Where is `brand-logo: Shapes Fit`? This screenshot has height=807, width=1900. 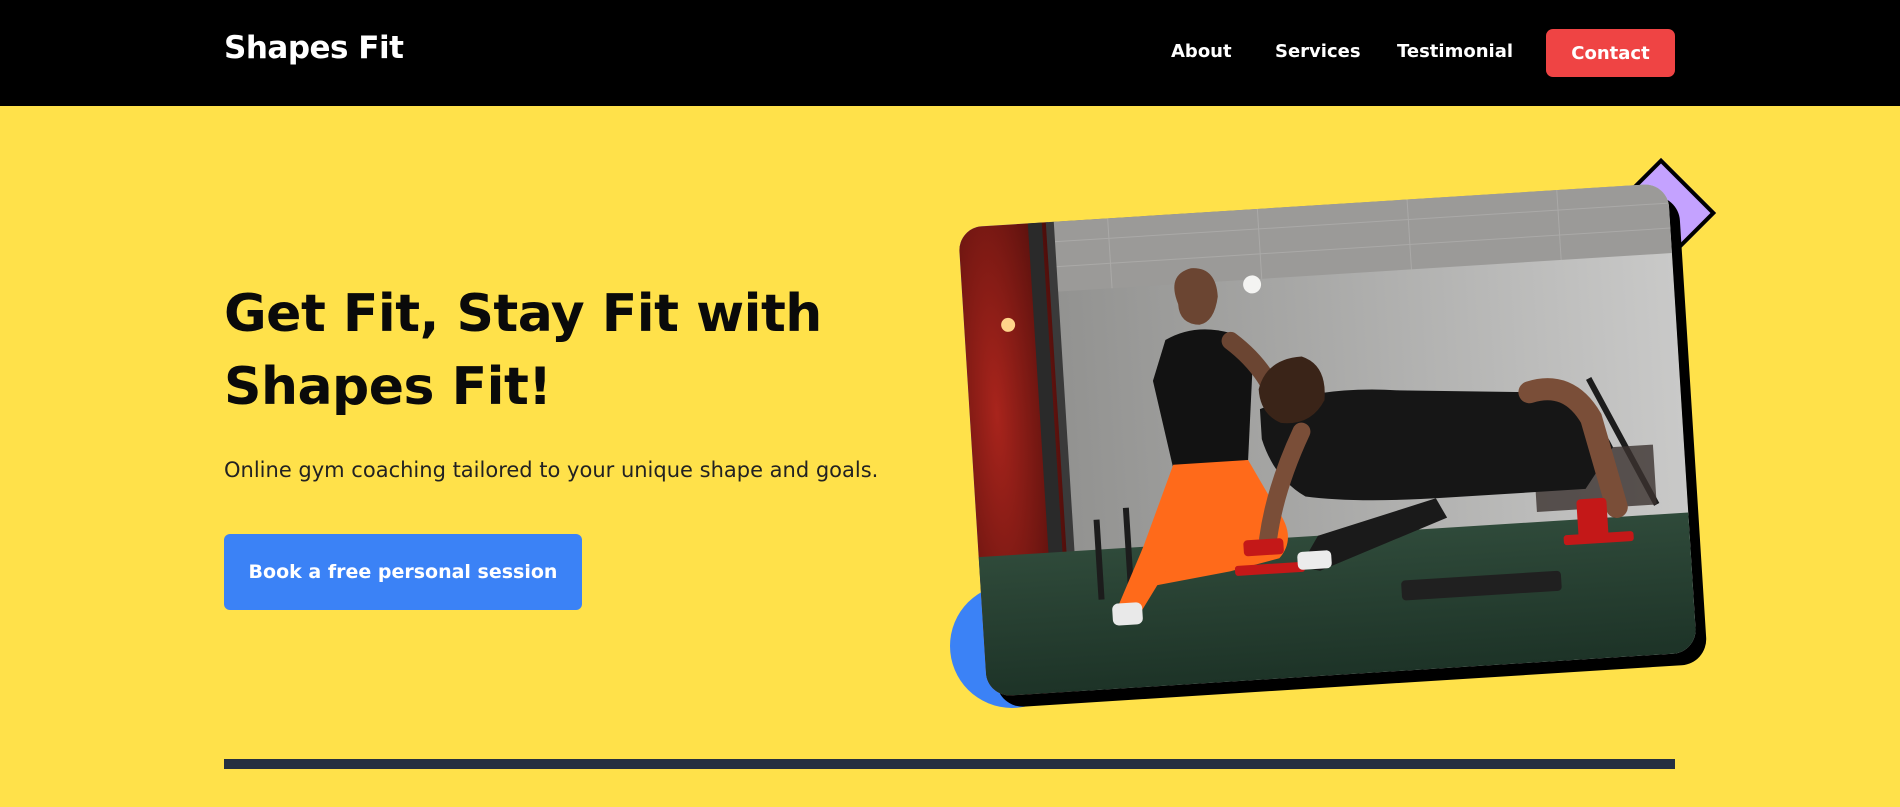 brand-logo: Shapes Fit is located at coordinates (314, 48).